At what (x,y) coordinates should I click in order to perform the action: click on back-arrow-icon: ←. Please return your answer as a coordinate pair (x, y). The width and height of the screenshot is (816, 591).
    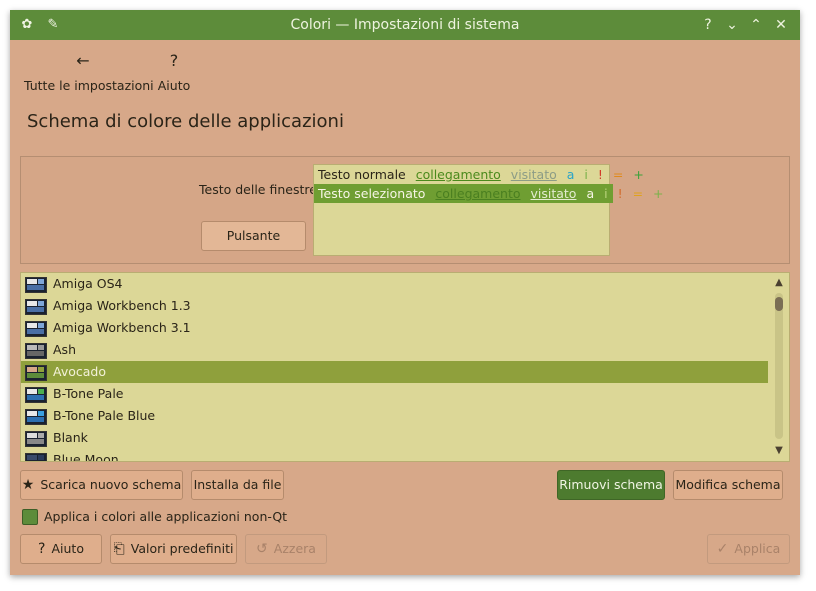
    Looking at the image, I should click on (83, 60).